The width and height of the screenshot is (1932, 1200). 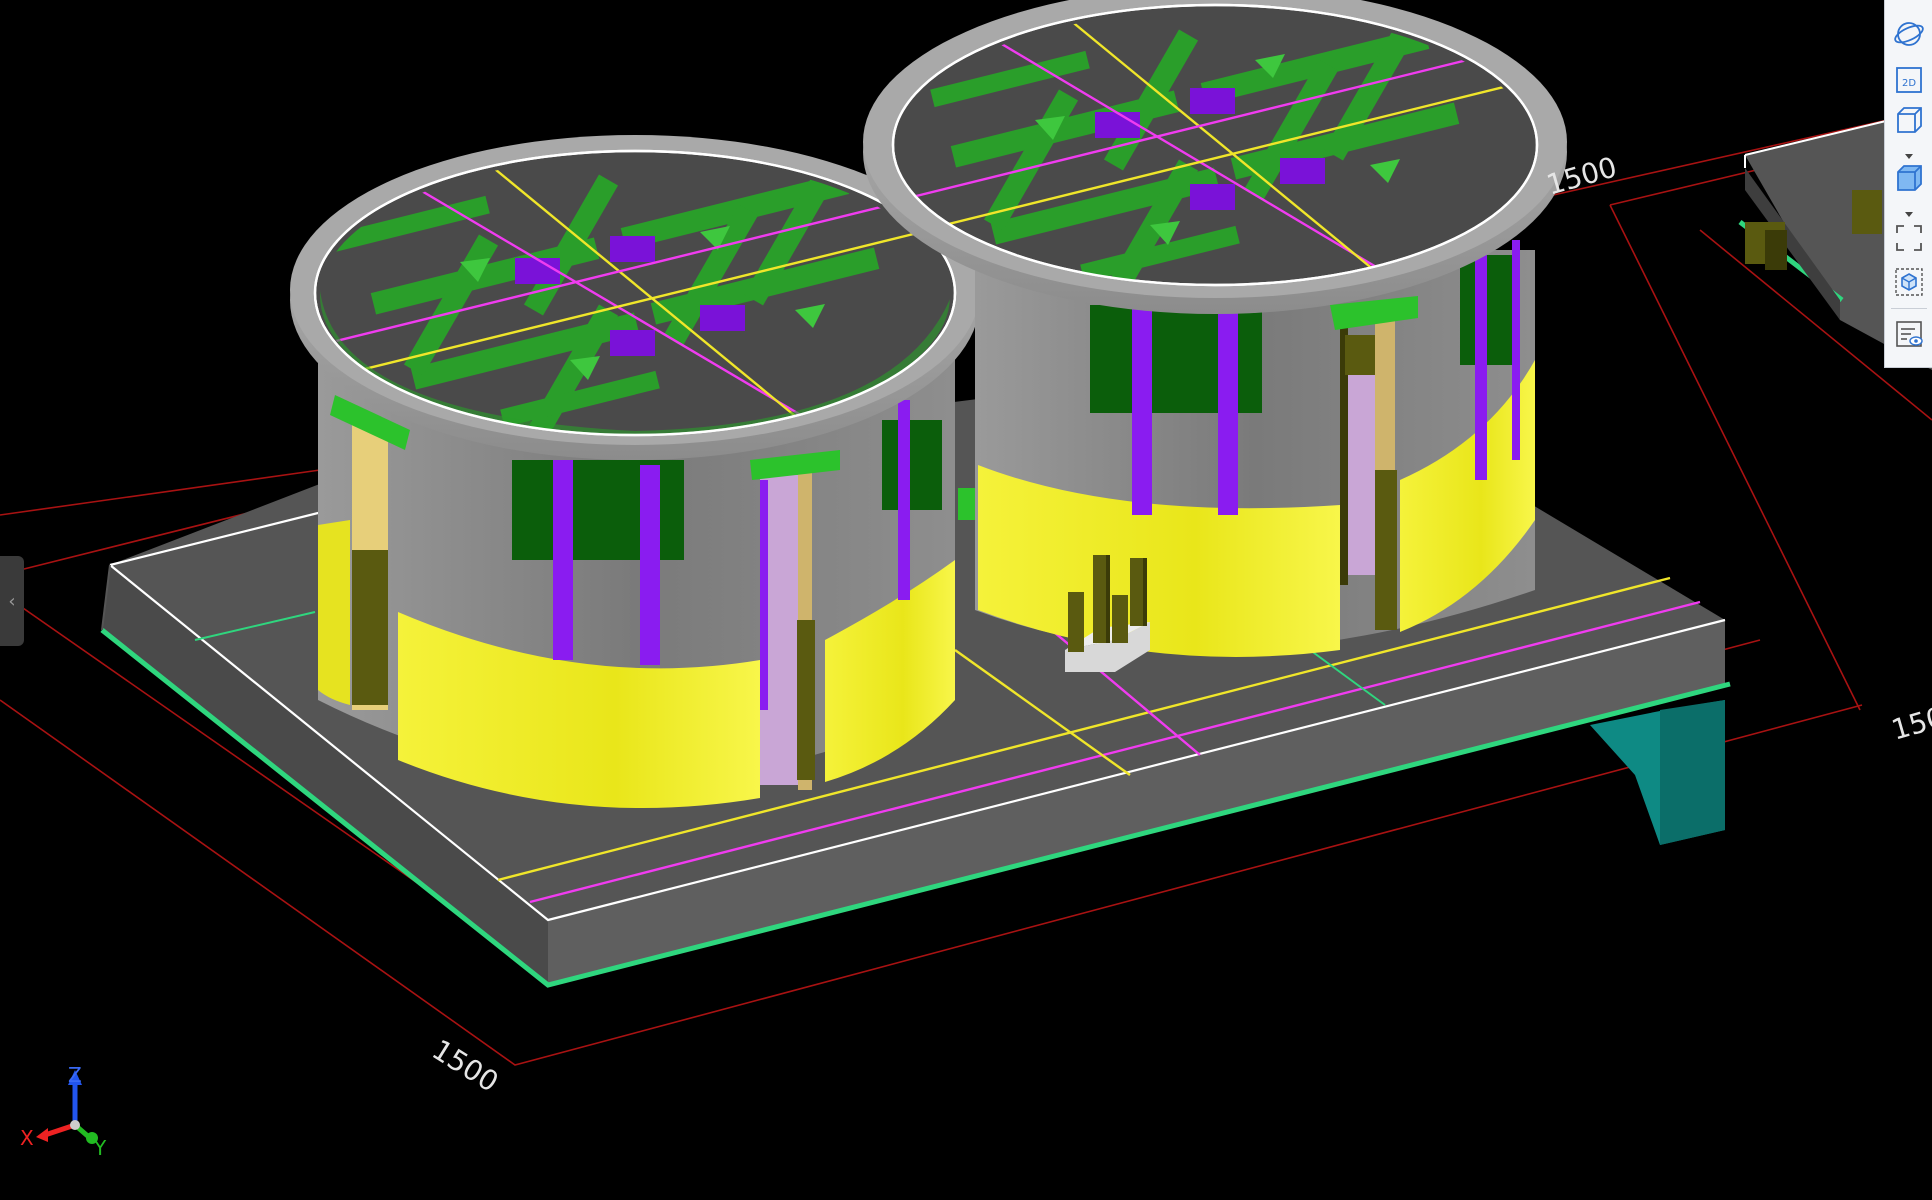 What do you see at coordinates (1692, 772) in the screenshot?
I see `teal-support-face` at bounding box center [1692, 772].